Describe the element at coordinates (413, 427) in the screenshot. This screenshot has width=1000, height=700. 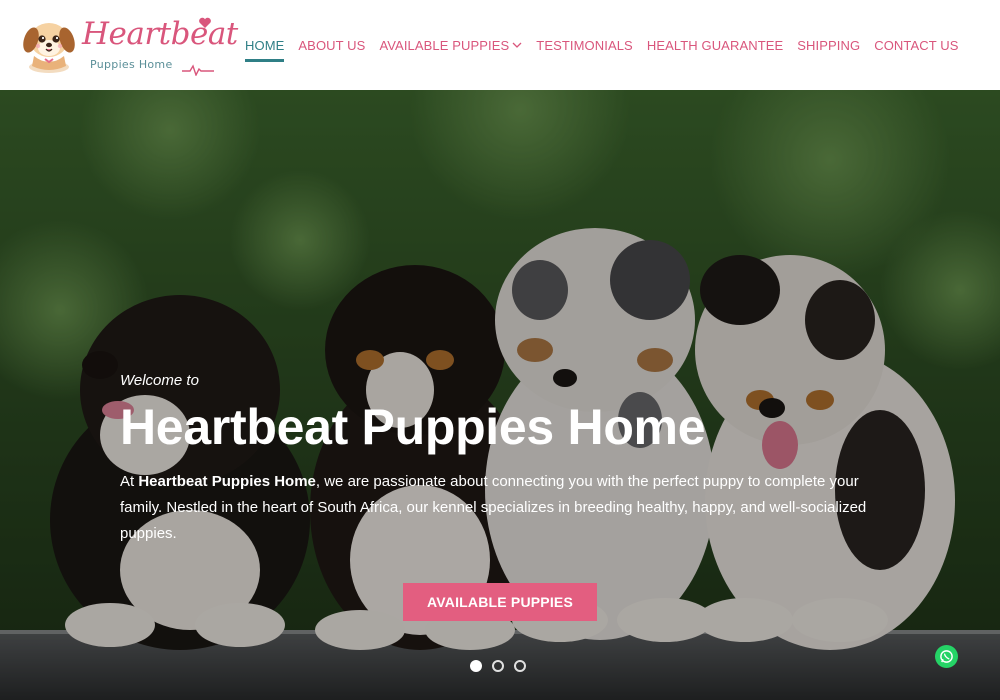
I see `hero-title: Heartbeat Puppies Home` at that location.